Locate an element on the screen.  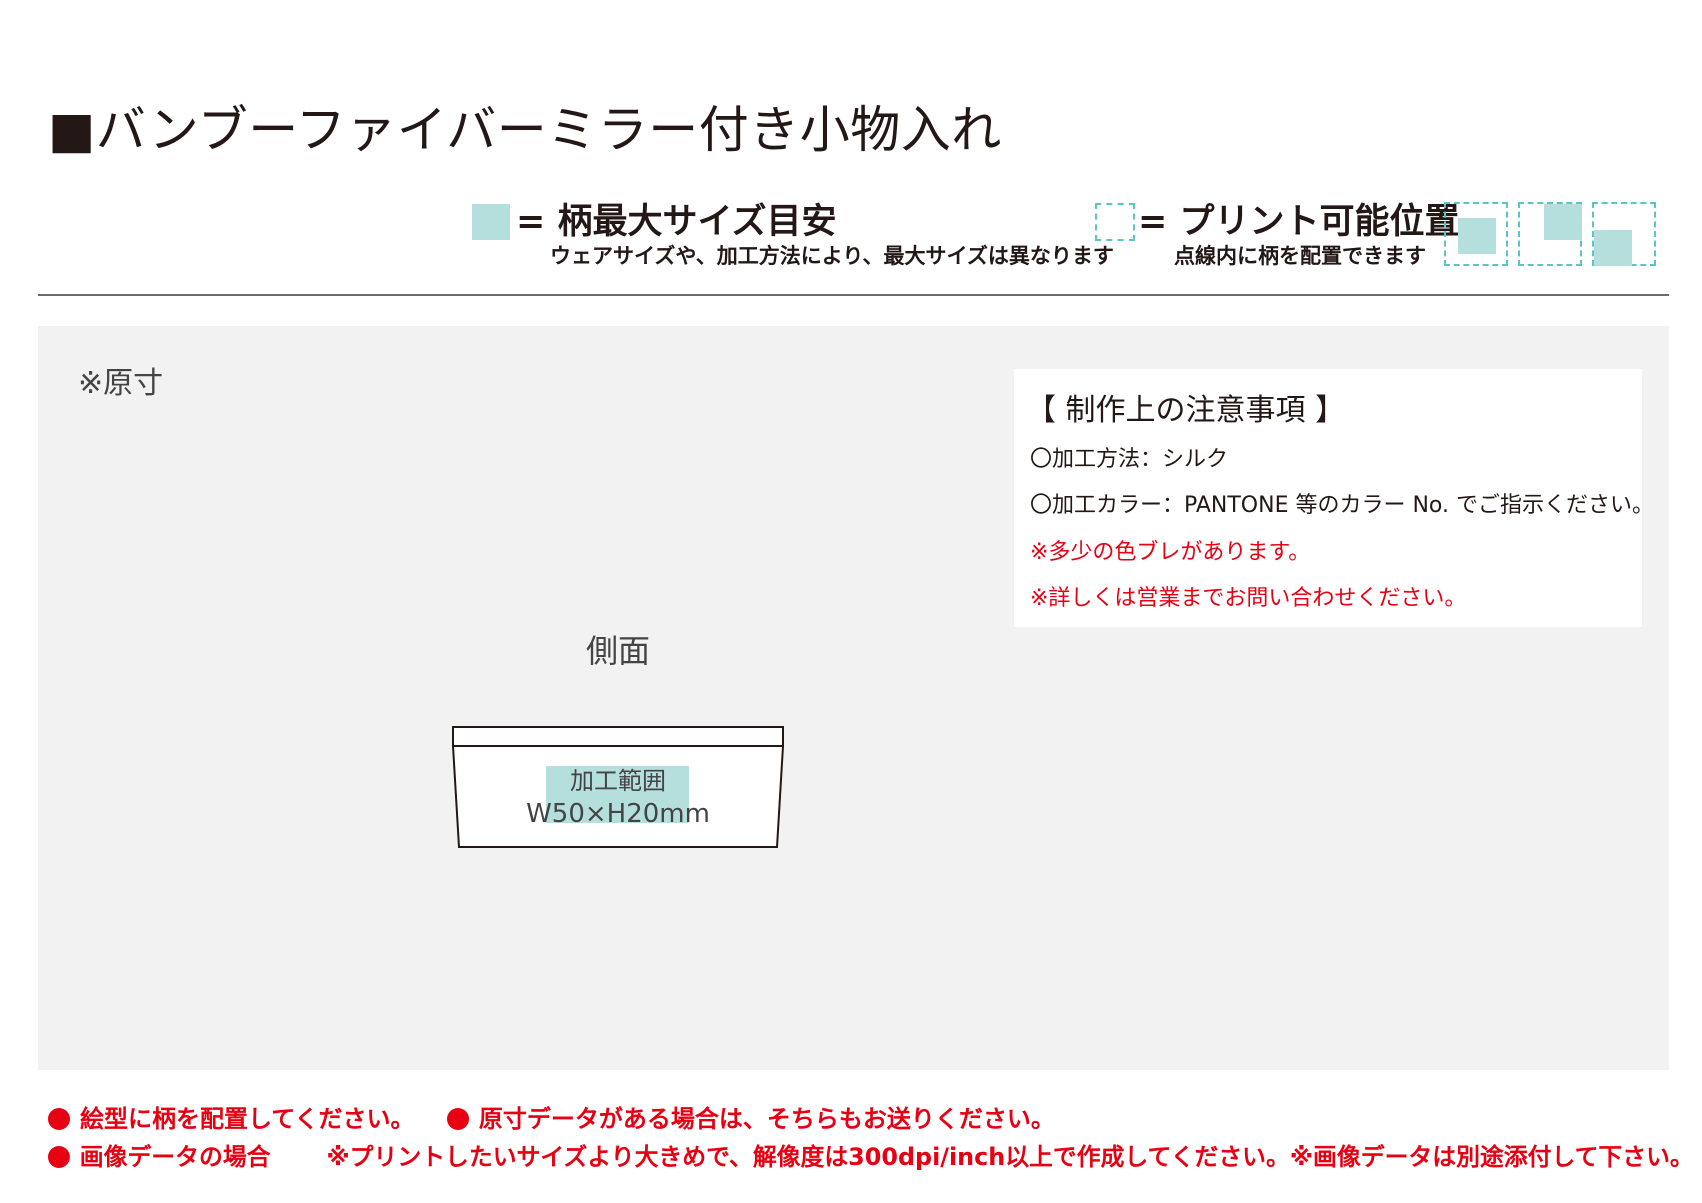
scale-note: ※原寸 is located at coordinates (121, 383).